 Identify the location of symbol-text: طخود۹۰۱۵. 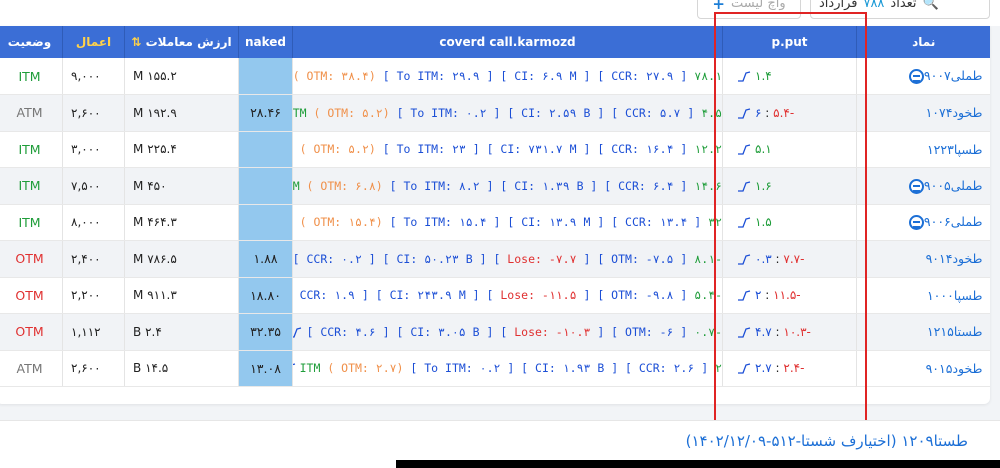
(954, 368).